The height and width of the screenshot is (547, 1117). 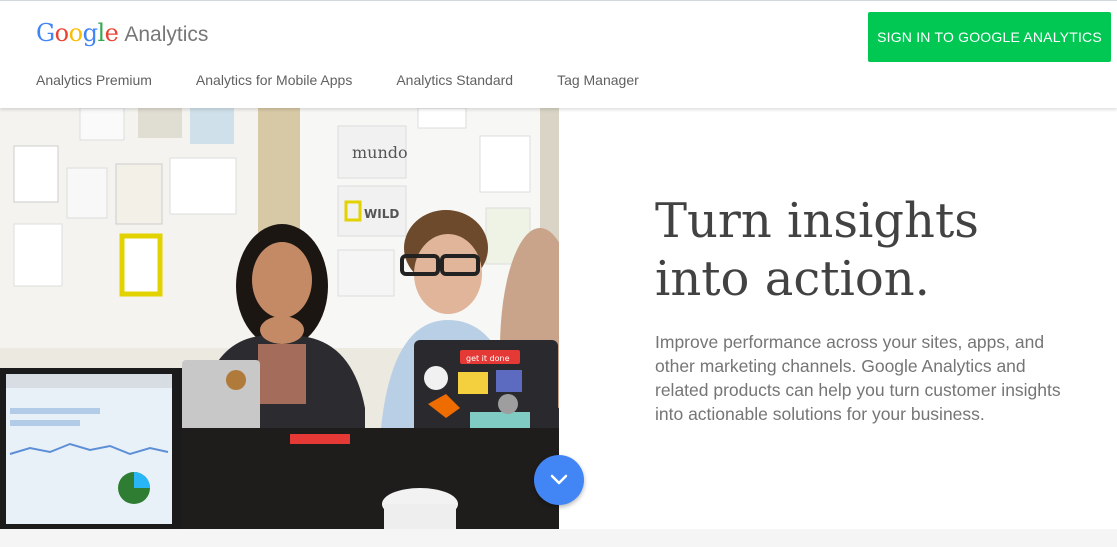 I want to click on product-name: Analytics, so click(x=166, y=34).